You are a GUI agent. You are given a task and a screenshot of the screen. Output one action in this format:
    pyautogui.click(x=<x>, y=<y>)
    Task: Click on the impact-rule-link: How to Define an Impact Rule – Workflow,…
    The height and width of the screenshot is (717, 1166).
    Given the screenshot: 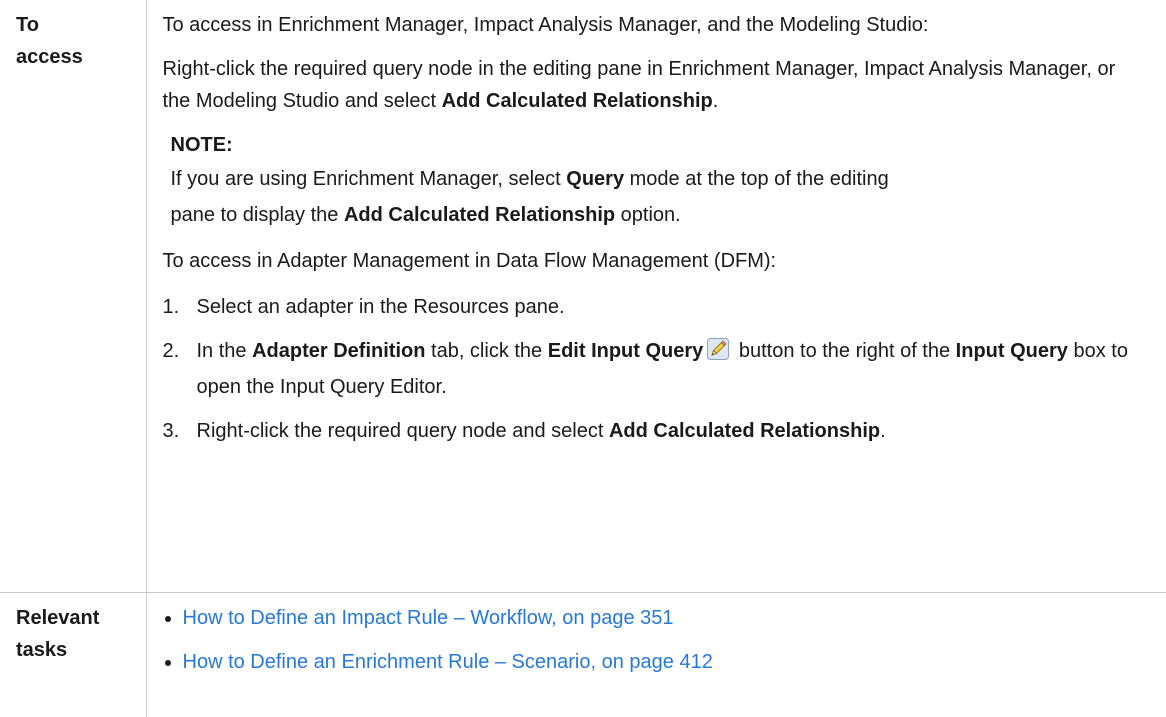 What is the action you would take?
    pyautogui.click(x=428, y=618)
    